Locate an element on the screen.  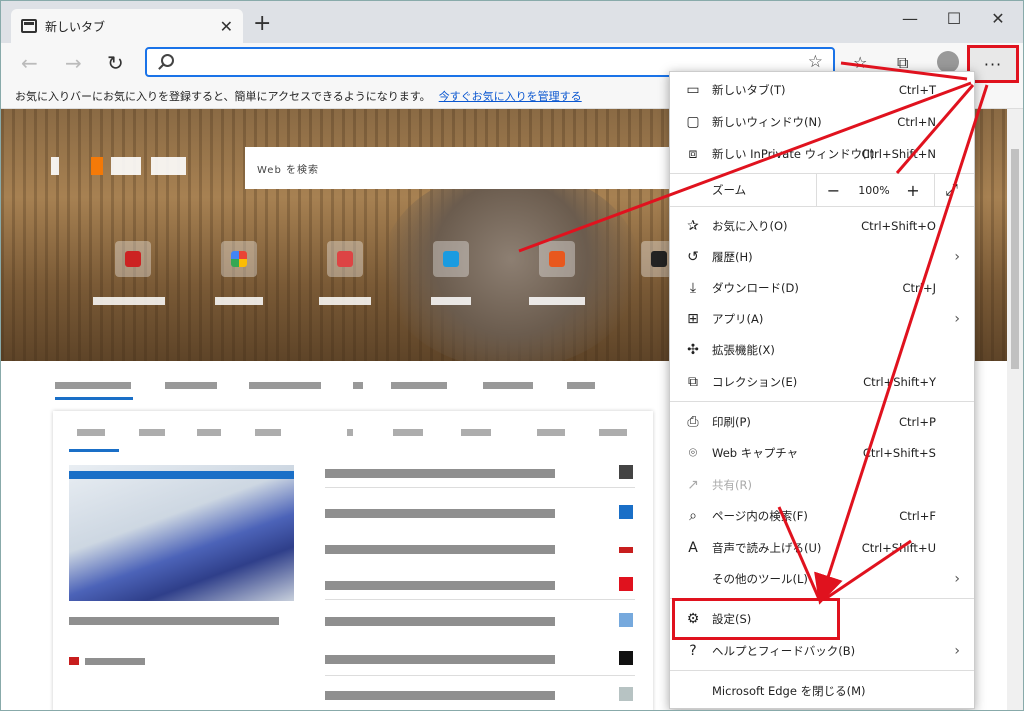
forward-icon: → is located at coordinates (73, 63).